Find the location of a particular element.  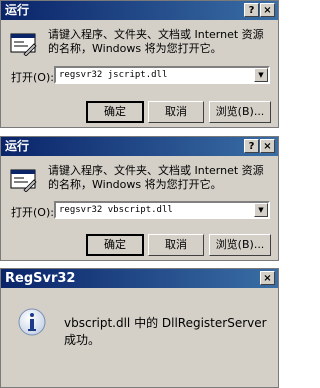

command-input: regsvr32 jscript.dll ▼ is located at coordinates (162, 75).